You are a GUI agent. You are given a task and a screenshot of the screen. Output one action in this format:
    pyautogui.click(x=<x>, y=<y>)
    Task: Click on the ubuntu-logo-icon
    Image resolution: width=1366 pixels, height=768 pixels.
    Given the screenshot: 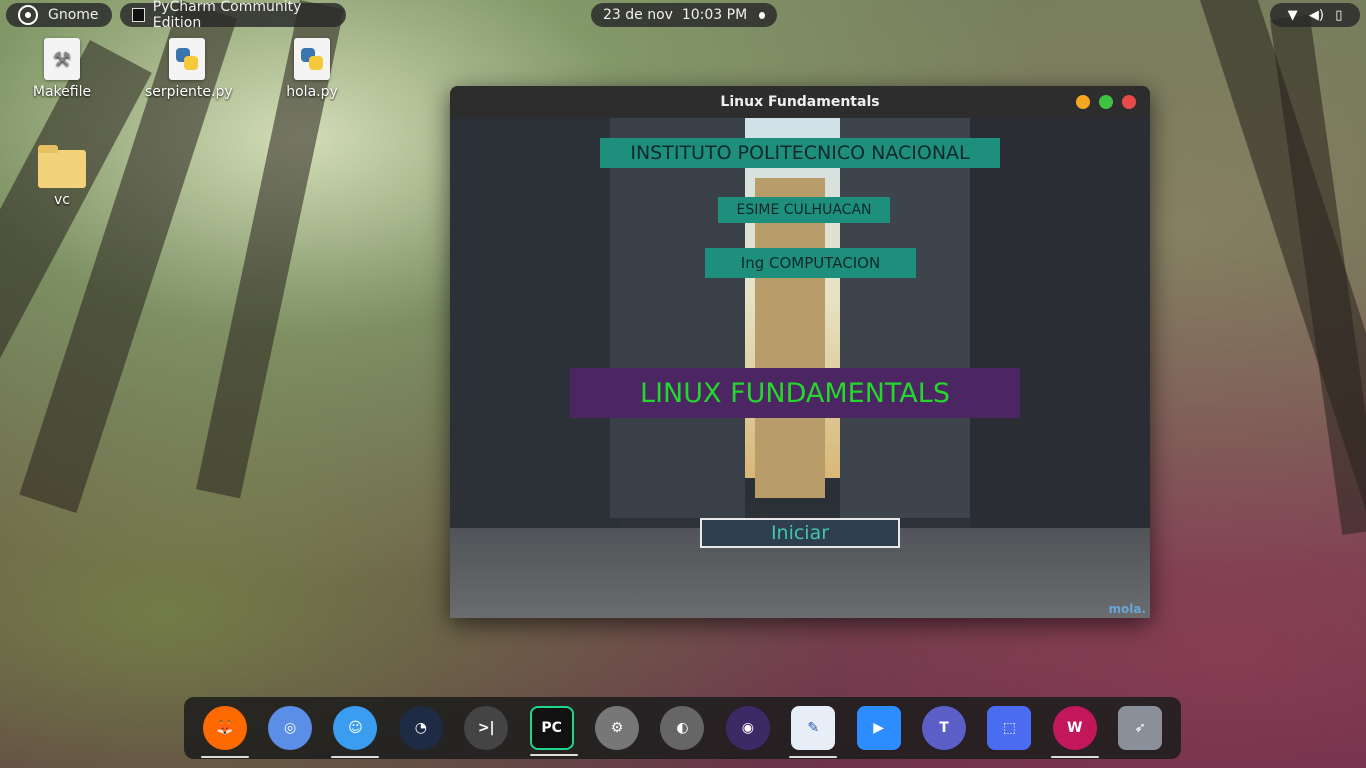 What is the action you would take?
    pyautogui.click(x=28, y=15)
    